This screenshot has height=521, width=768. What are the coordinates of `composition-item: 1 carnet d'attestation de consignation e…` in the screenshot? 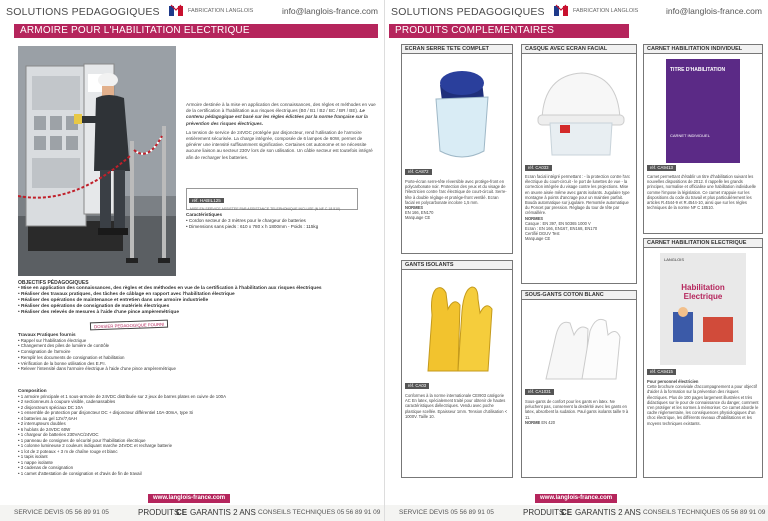 It's located at (198, 474).